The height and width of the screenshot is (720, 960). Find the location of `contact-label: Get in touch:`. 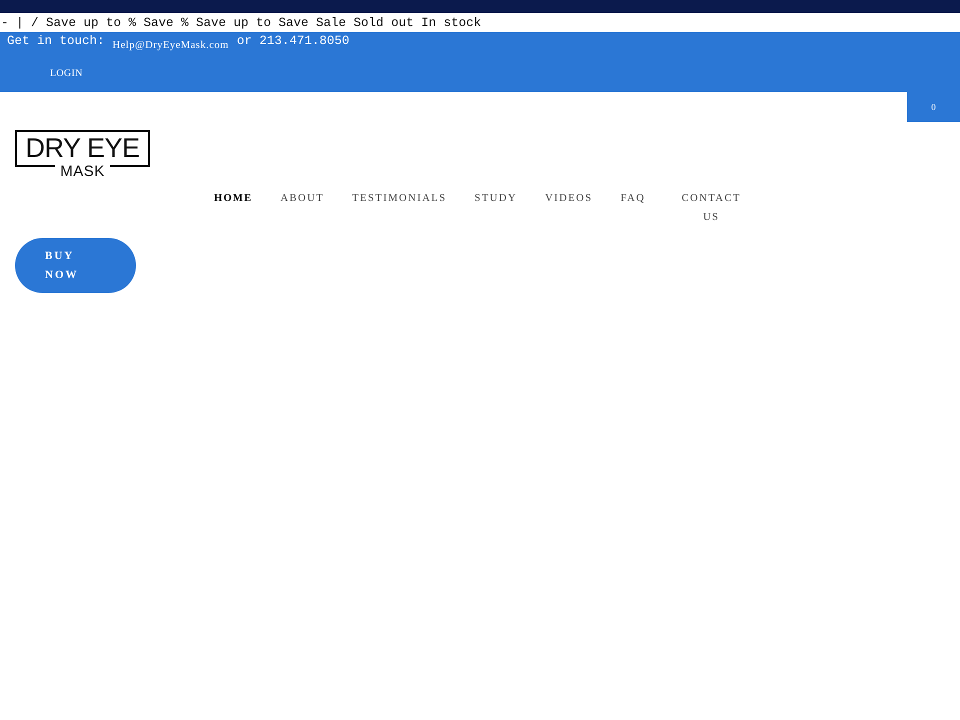

contact-label: Get in touch: is located at coordinates (56, 41).